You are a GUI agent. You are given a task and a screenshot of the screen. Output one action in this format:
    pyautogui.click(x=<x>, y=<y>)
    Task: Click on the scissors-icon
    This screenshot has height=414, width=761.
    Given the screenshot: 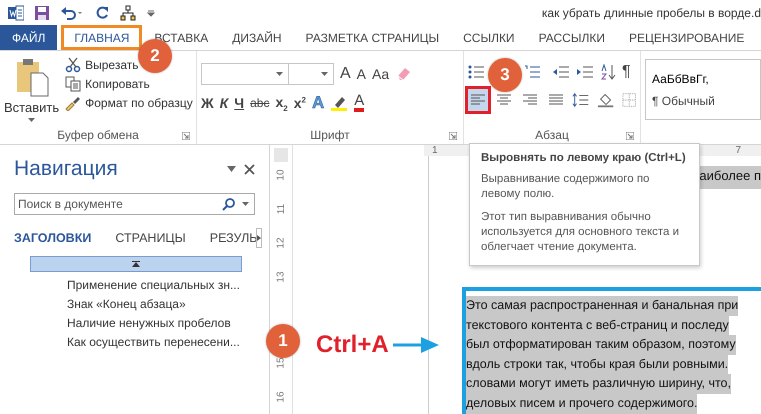 What is the action you would take?
    pyautogui.click(x=73, y=65)
    